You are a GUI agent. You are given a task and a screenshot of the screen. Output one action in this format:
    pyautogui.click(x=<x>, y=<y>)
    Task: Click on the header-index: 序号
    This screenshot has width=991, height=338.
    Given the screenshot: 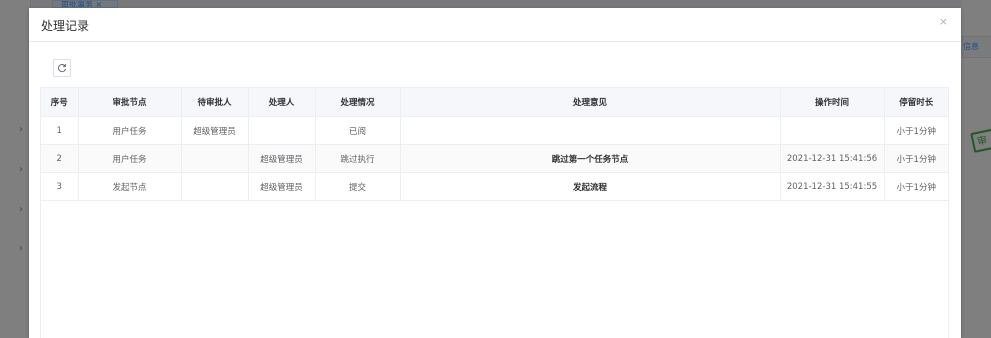 What is the action you would take?
    pyautogui.click(x=60, y=102)
    